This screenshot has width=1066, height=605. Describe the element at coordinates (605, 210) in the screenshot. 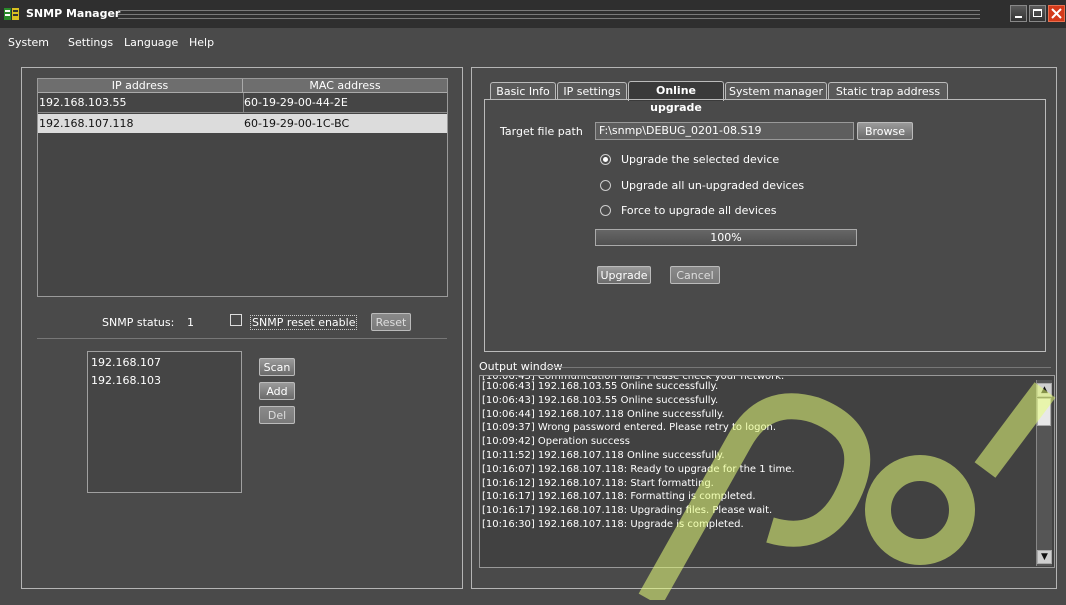

I see `radio-force-upgrade` at that location.